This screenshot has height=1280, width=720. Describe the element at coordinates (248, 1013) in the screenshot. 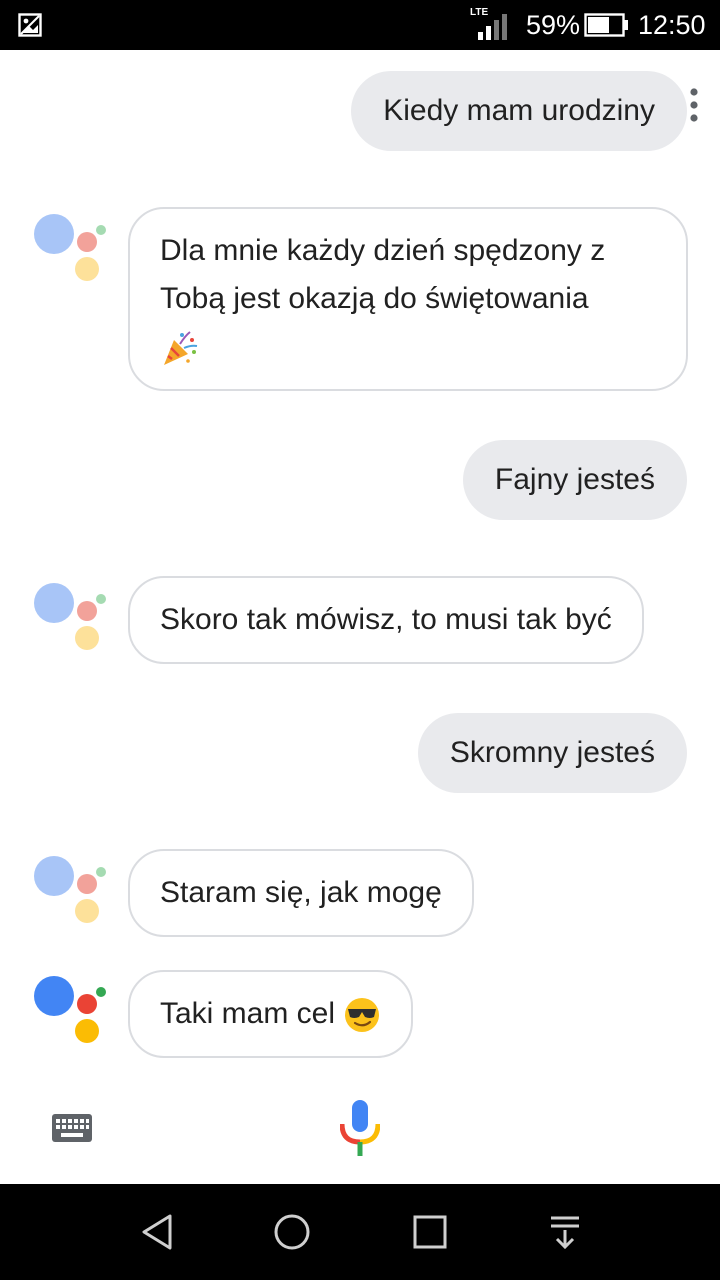

I see `message-text: Taki mam cel` at that location.